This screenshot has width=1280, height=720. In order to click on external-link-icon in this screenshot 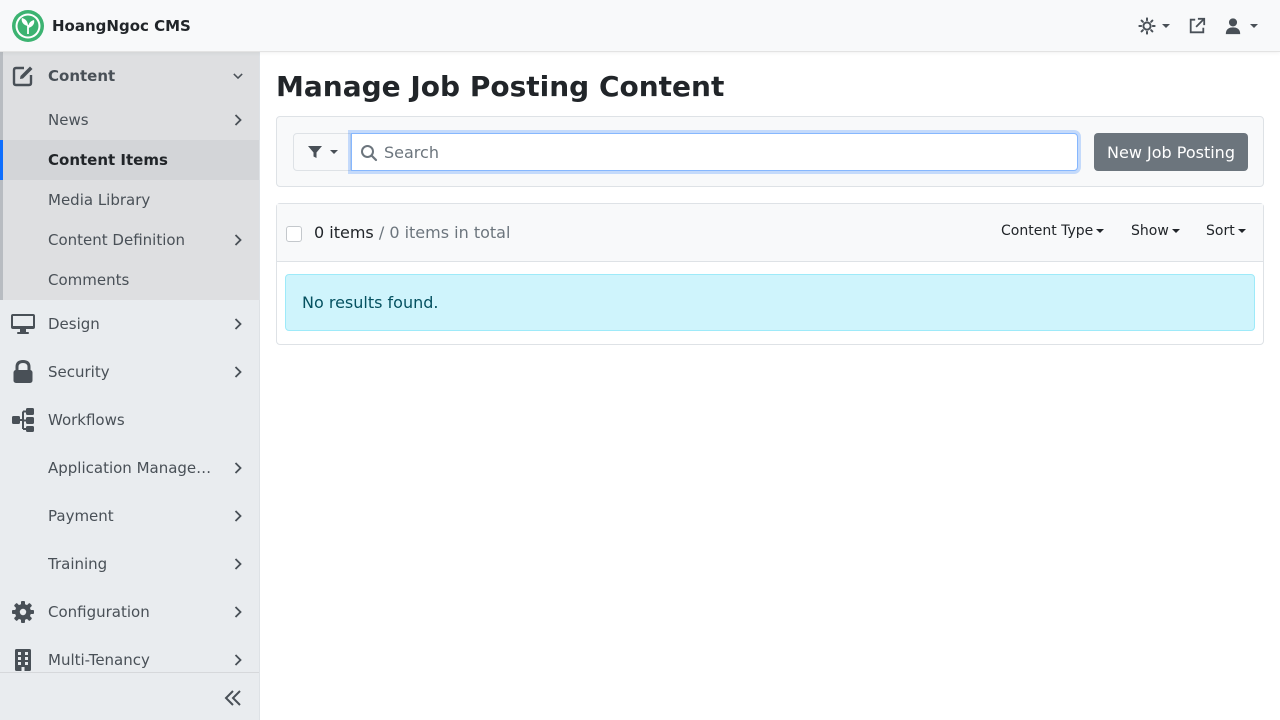, I will do `click(1197, 25)`.